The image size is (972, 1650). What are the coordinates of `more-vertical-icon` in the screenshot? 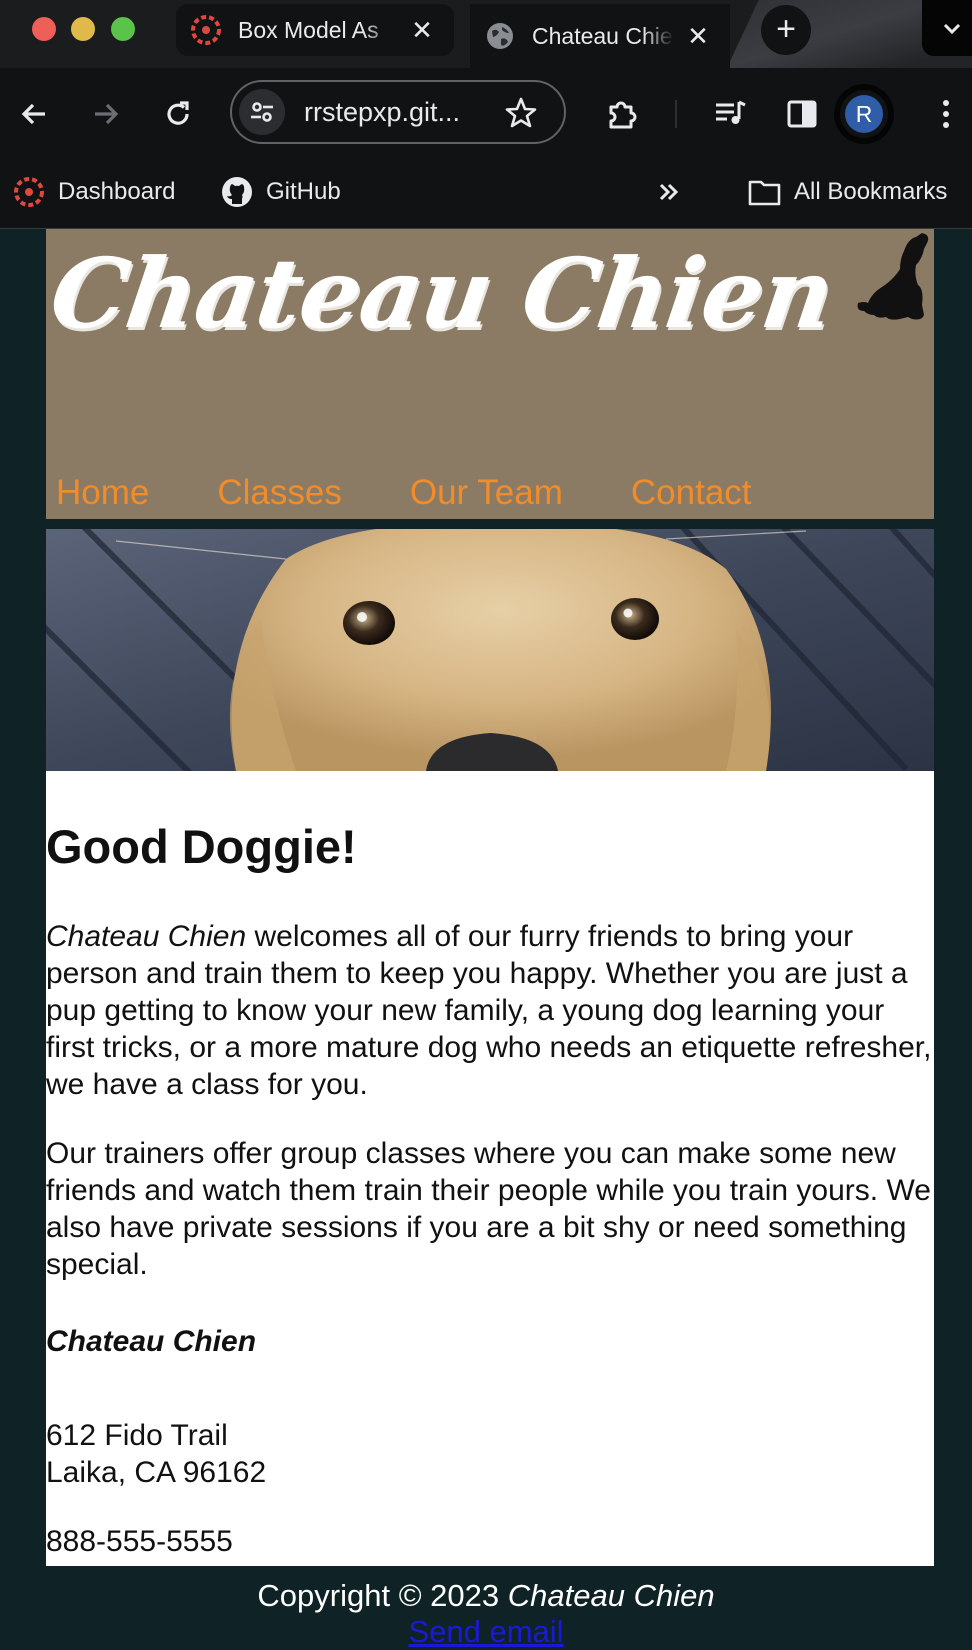 It's located at (946, 114).